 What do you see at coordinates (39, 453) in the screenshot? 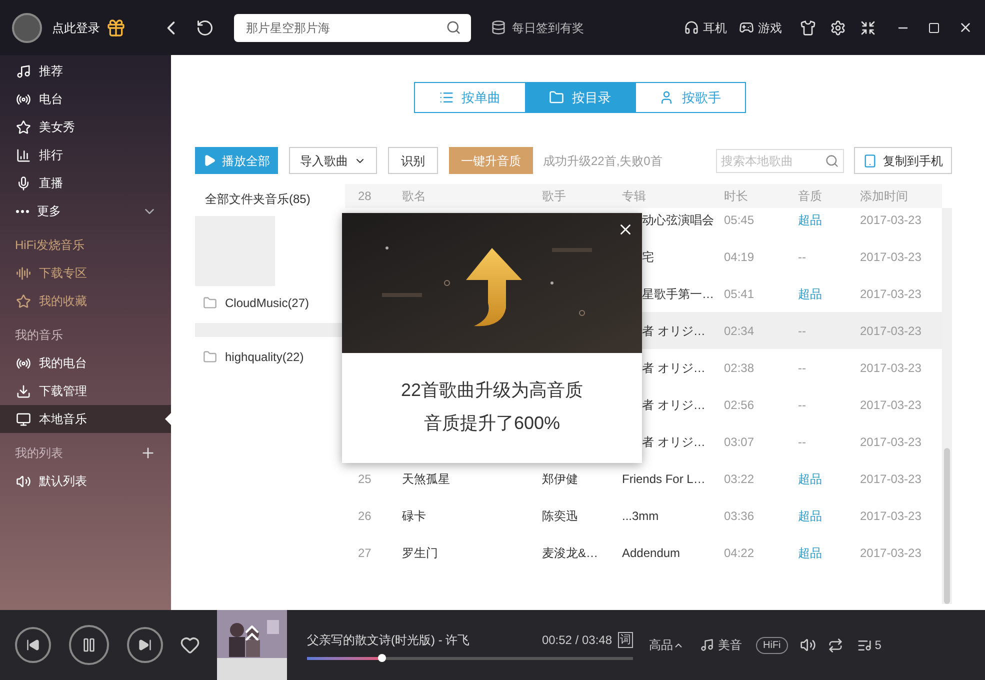
I see `section-title: 我的列表` at bounding box center [39, 453].